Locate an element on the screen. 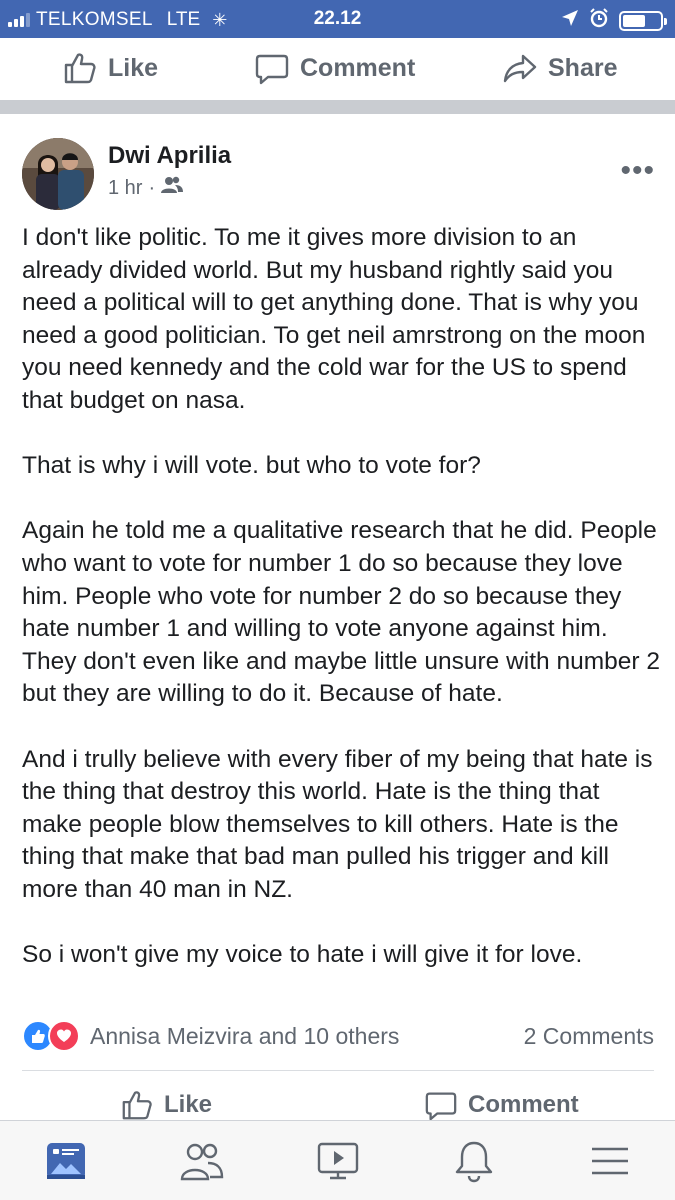 This screenshot has width=675, height=1200. bottom-tab-bar is located at coordinates (337, 1160).